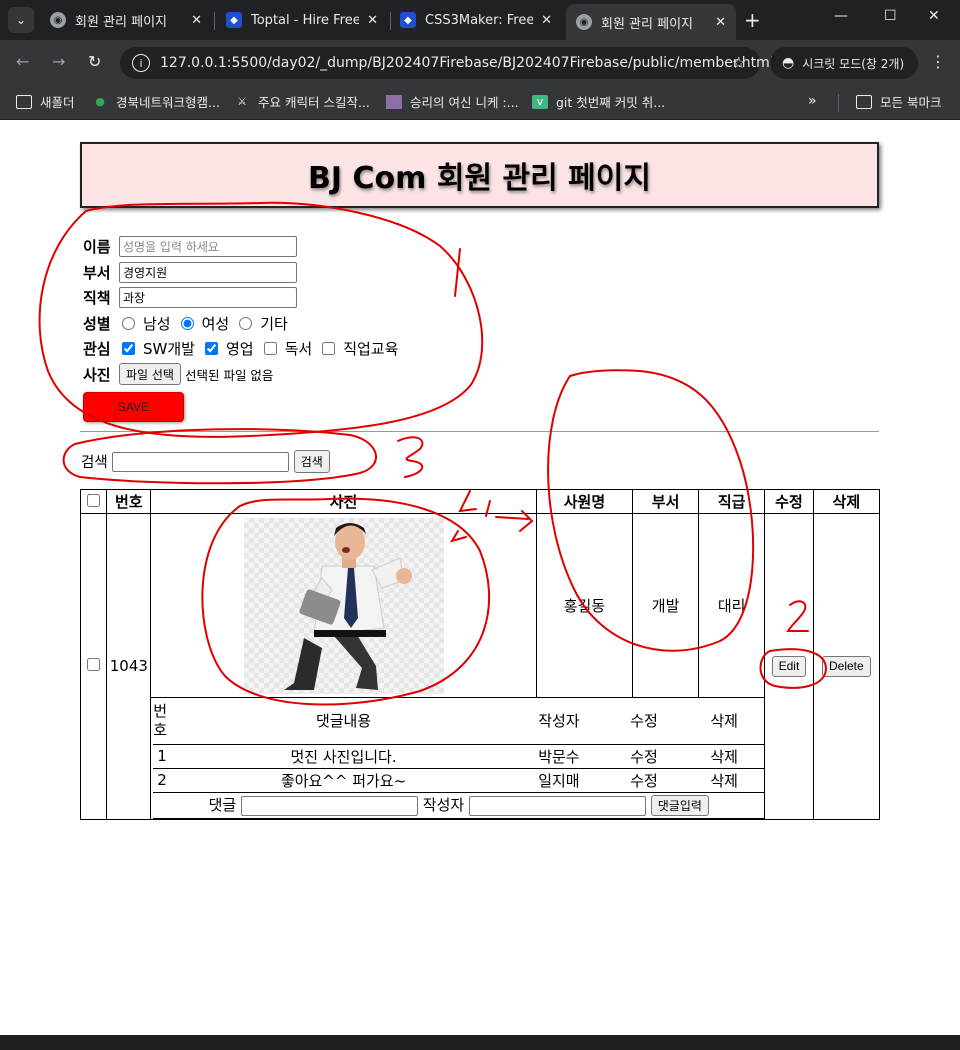  I want to click on sword-icon: ⚔, so click(242, 101).